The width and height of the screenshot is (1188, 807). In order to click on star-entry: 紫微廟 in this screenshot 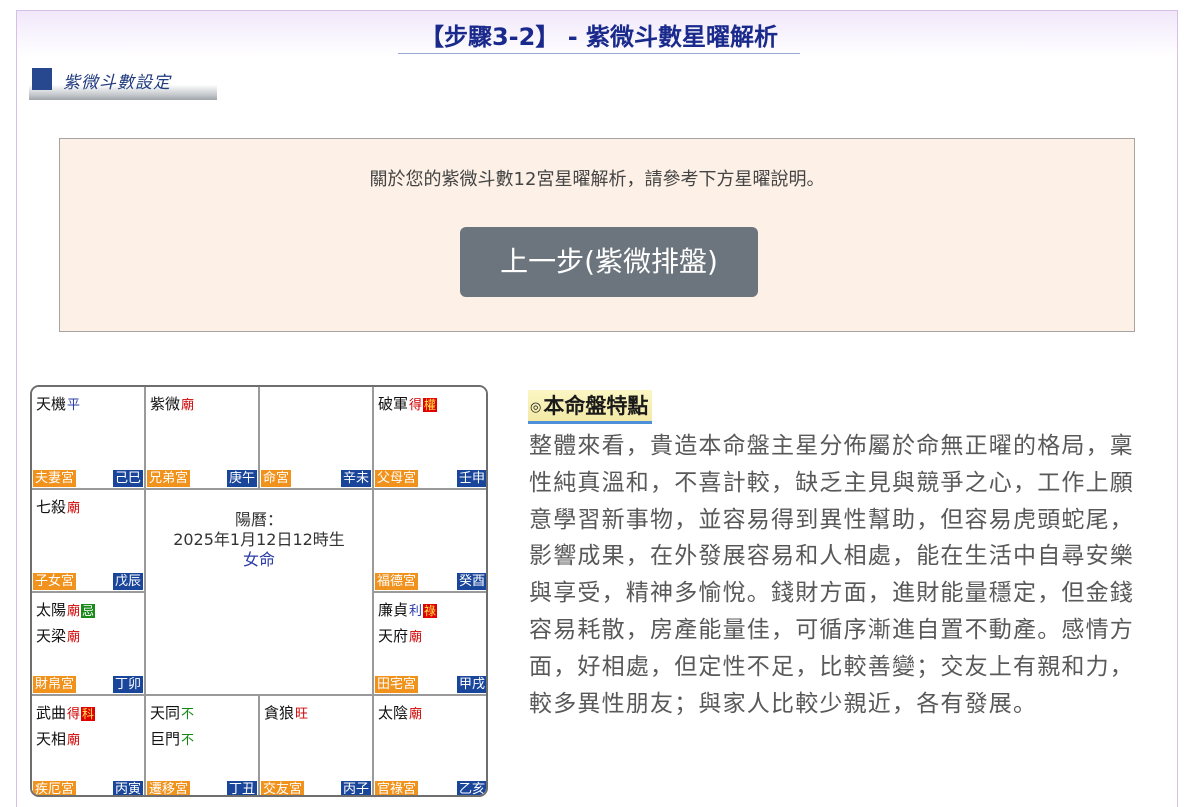, I will do `click(172, 405)`.